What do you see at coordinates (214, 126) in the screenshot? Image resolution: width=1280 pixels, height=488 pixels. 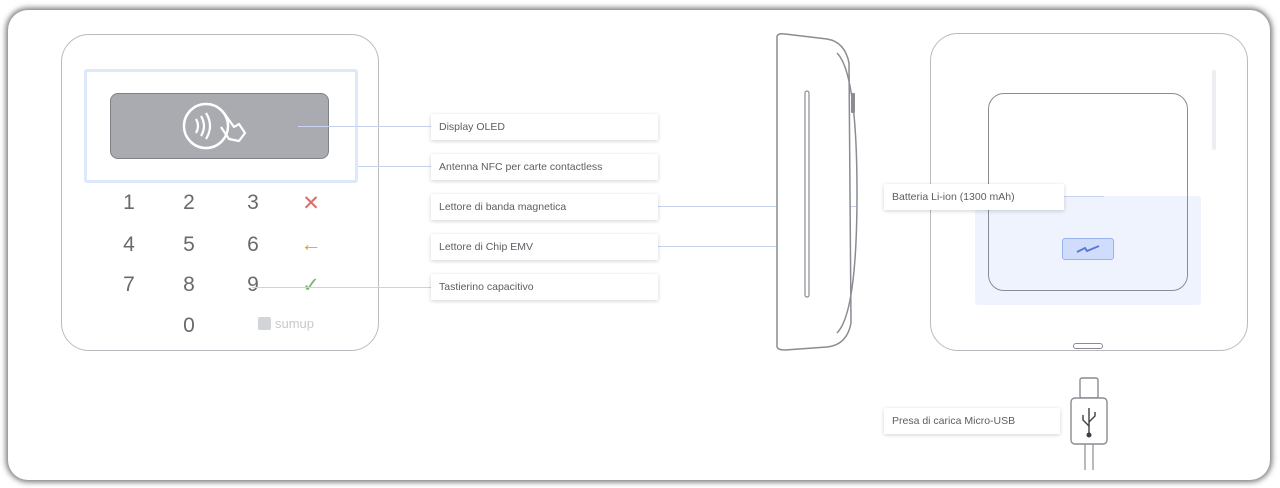 I see `contactless-icon` at bounding box center [214, 126].